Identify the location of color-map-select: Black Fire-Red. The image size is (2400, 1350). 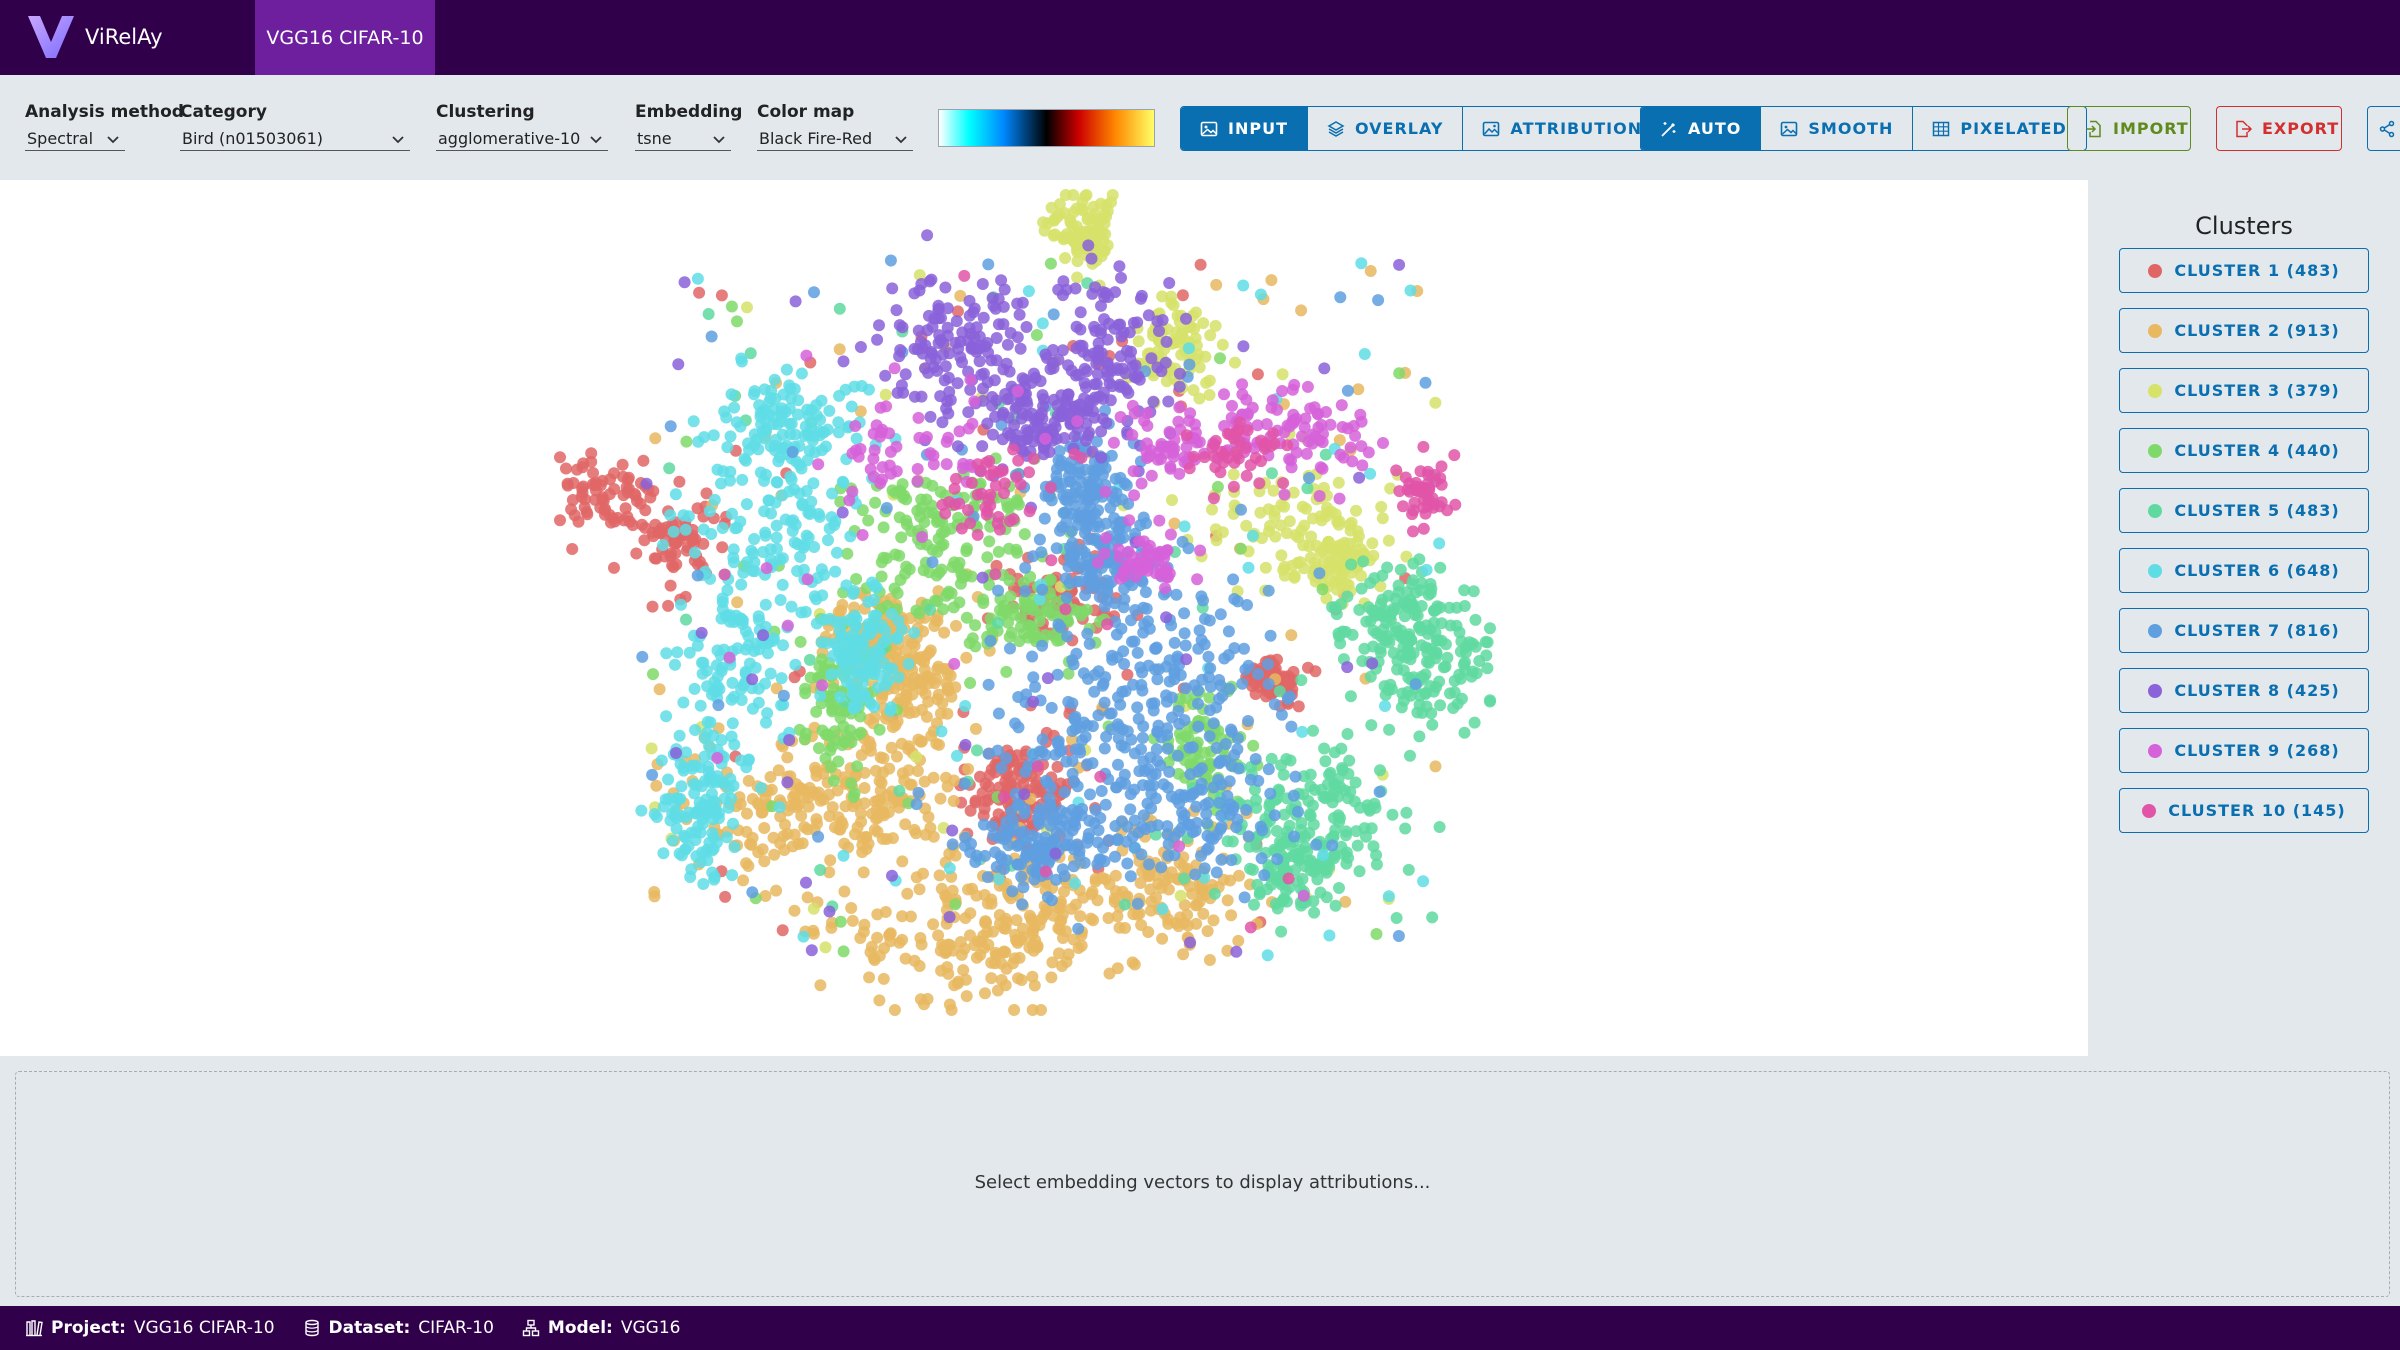
(835, 139).